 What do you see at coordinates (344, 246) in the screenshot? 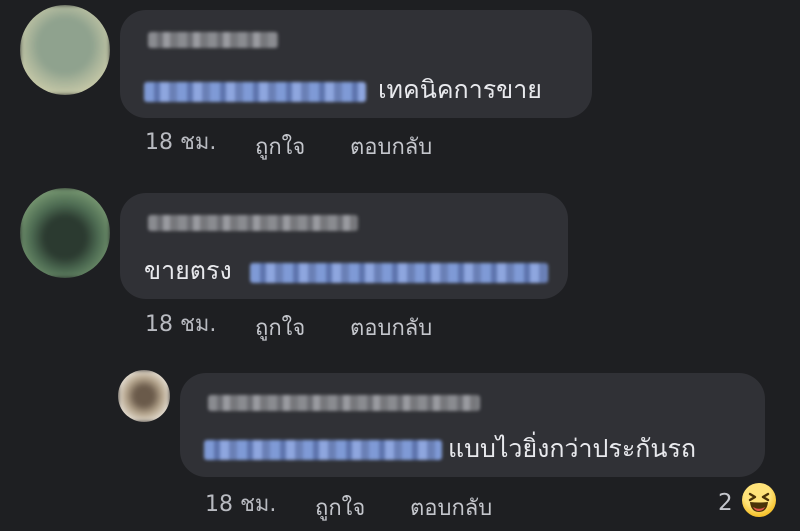
I see `comment-bubble: ขายตรง` at bounding box center [344, 246].